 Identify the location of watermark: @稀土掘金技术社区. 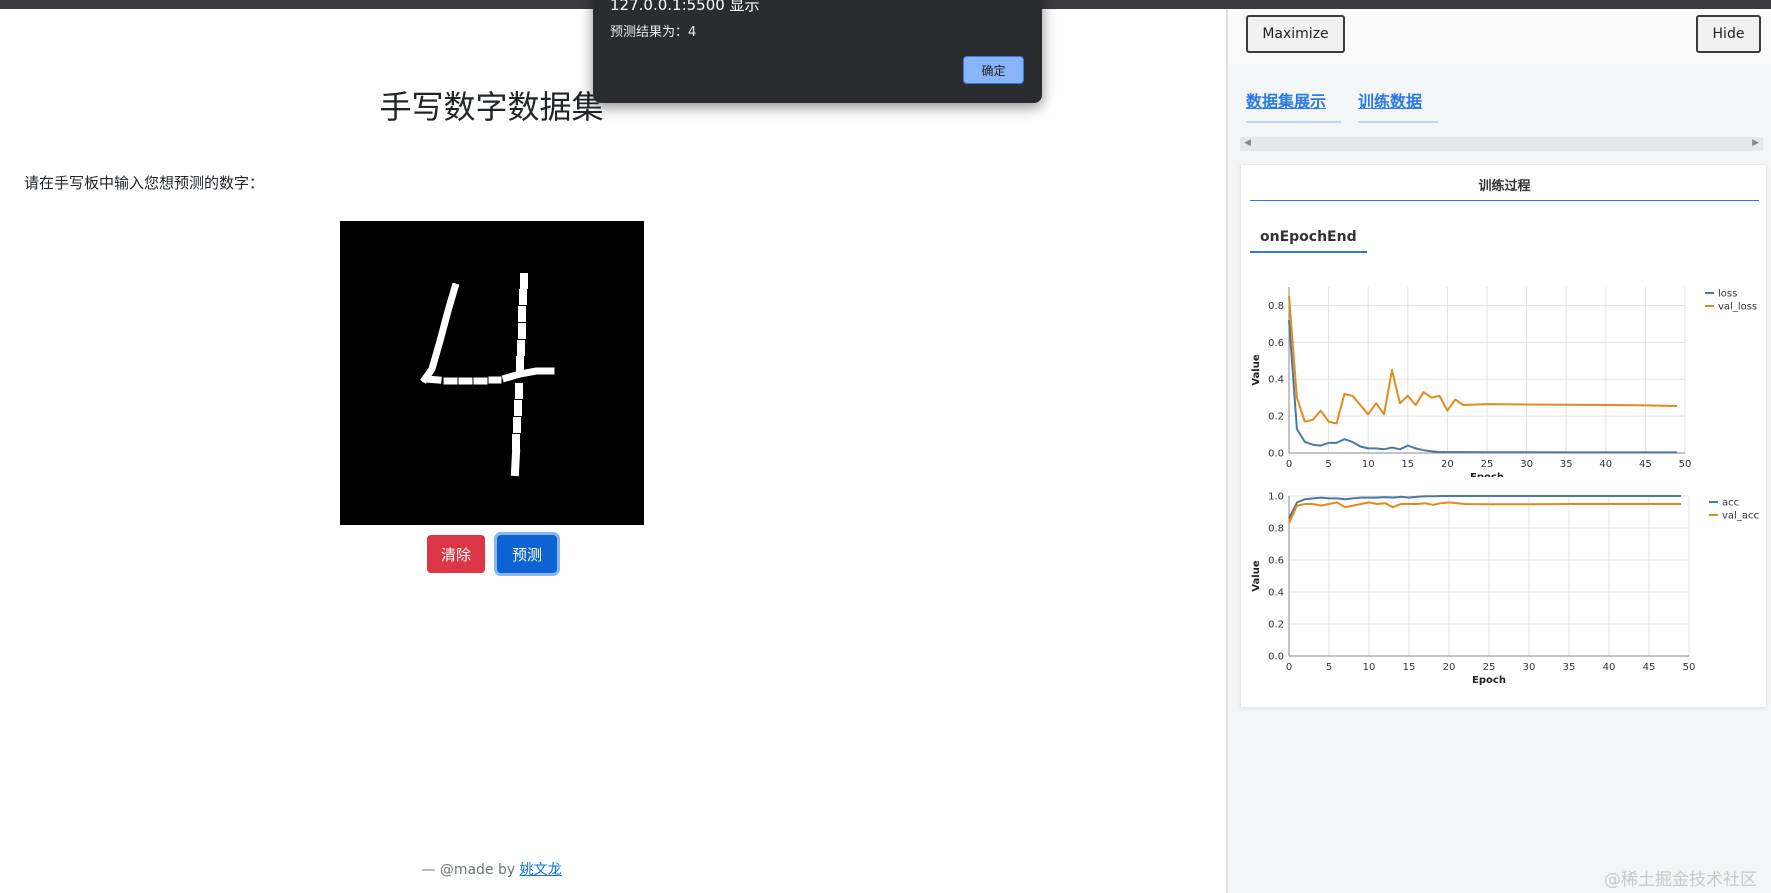
(1680, 880).